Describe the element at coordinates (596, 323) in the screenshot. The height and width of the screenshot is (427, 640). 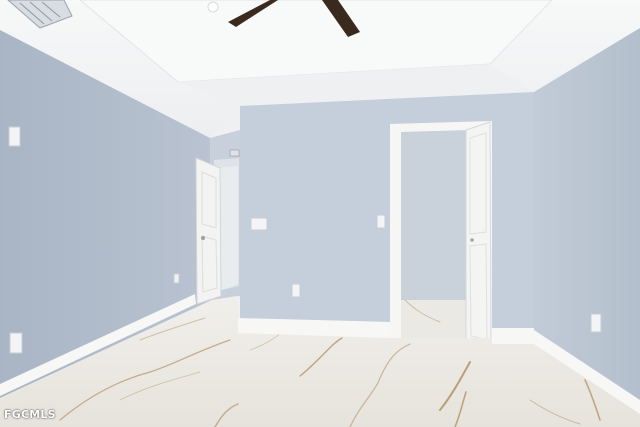
I see `outlet-right` at that location.